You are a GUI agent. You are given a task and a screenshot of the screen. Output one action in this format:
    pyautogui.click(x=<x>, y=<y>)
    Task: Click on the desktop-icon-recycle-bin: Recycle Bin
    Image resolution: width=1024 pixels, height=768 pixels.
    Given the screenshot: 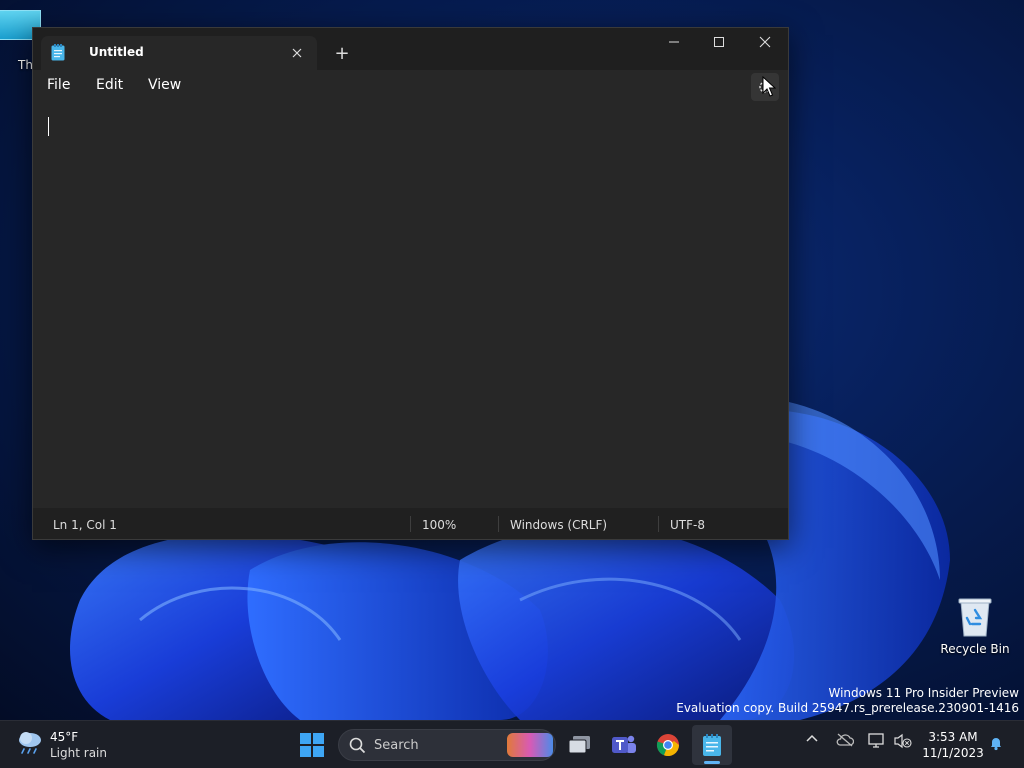 What is the action you would take?
    pyautogui.click(x=975, y=626)
    